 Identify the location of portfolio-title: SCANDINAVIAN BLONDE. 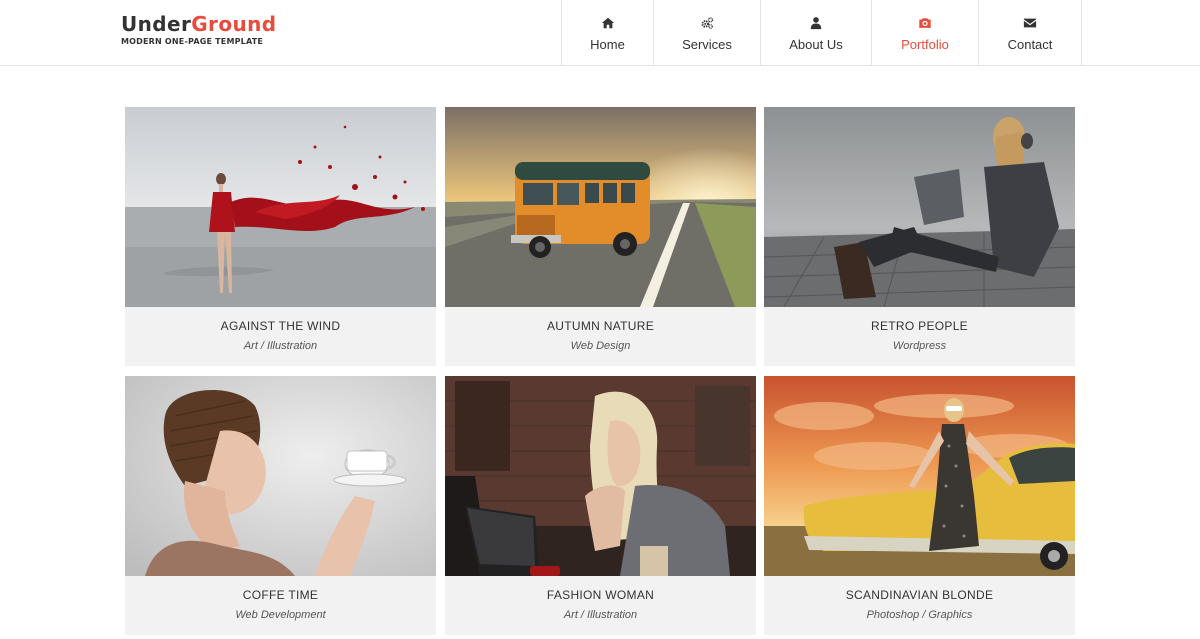
(919, 595).